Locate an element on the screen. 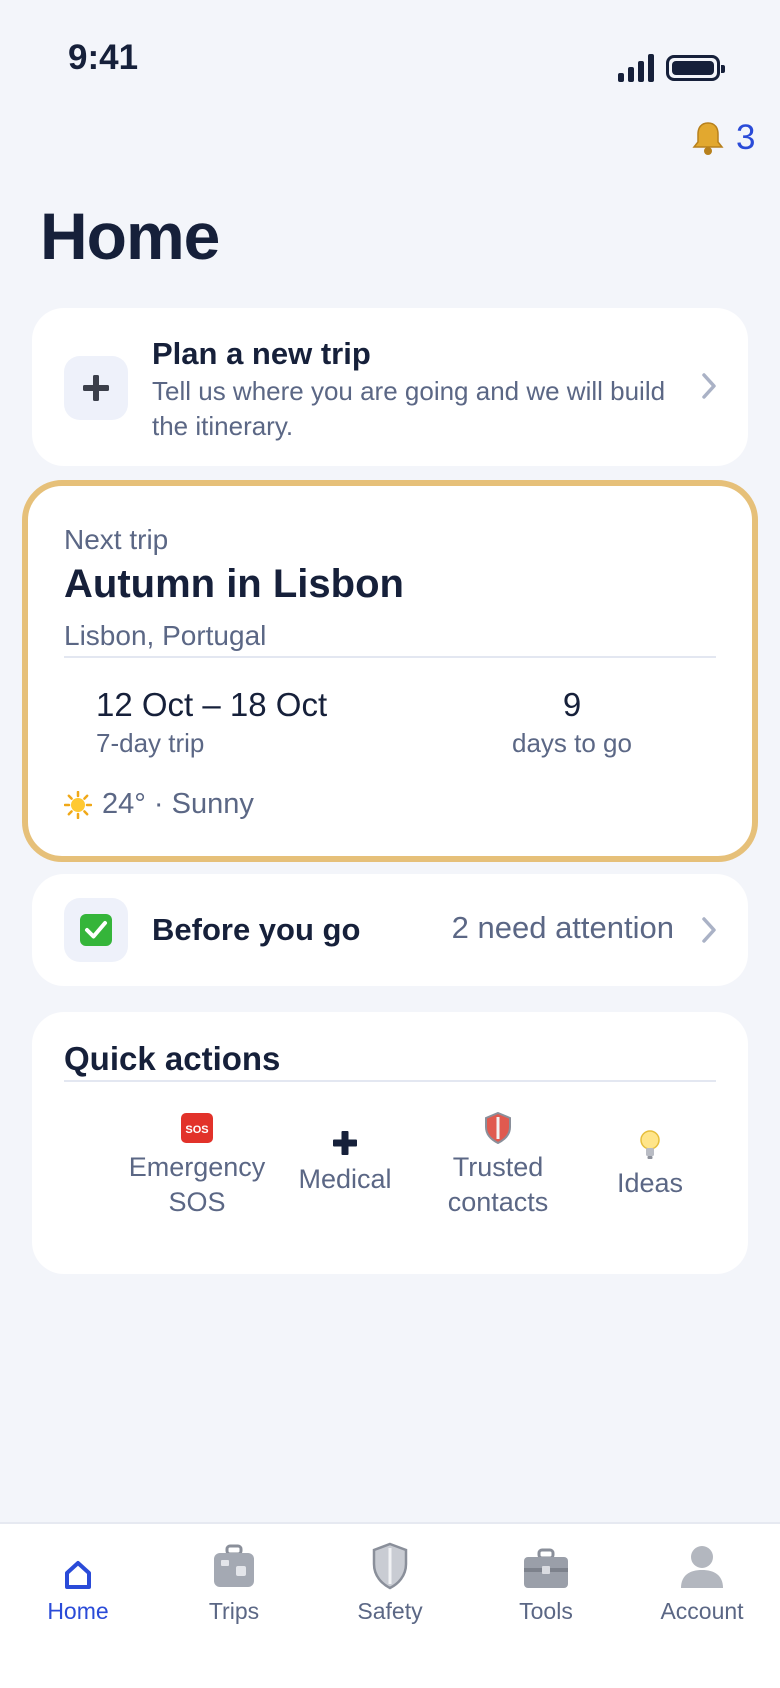 This screenshot has height=1688, width=780. tab-label: Tools is located at coordinates (546, 1611).